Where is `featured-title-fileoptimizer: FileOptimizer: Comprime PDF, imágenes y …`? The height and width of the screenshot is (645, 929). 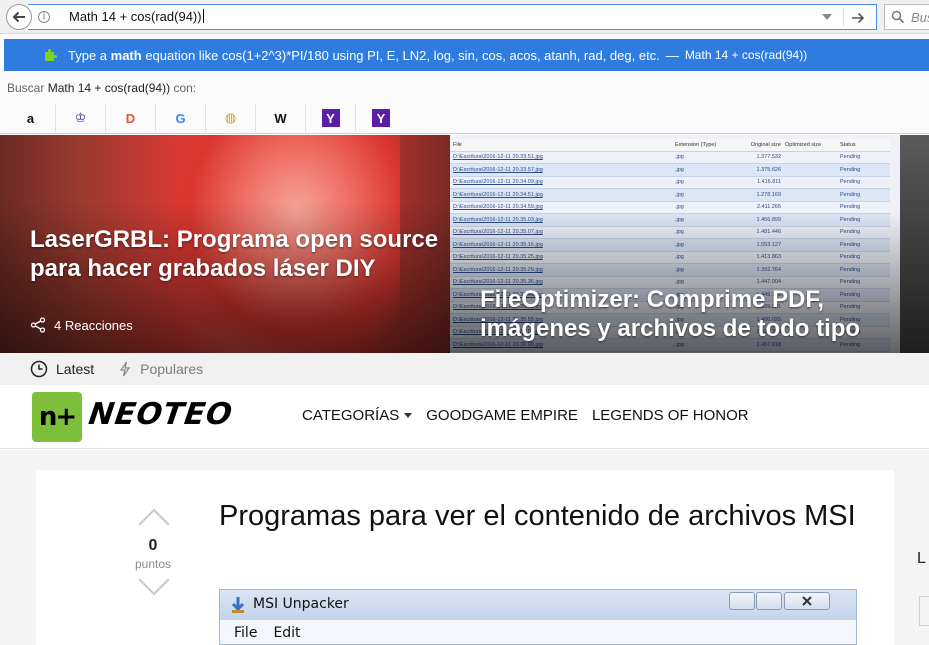
featured-title-fileoptimizer: FileOptimizer: Comprime PDF, imágenes y … is located at coordinates (690, 314).